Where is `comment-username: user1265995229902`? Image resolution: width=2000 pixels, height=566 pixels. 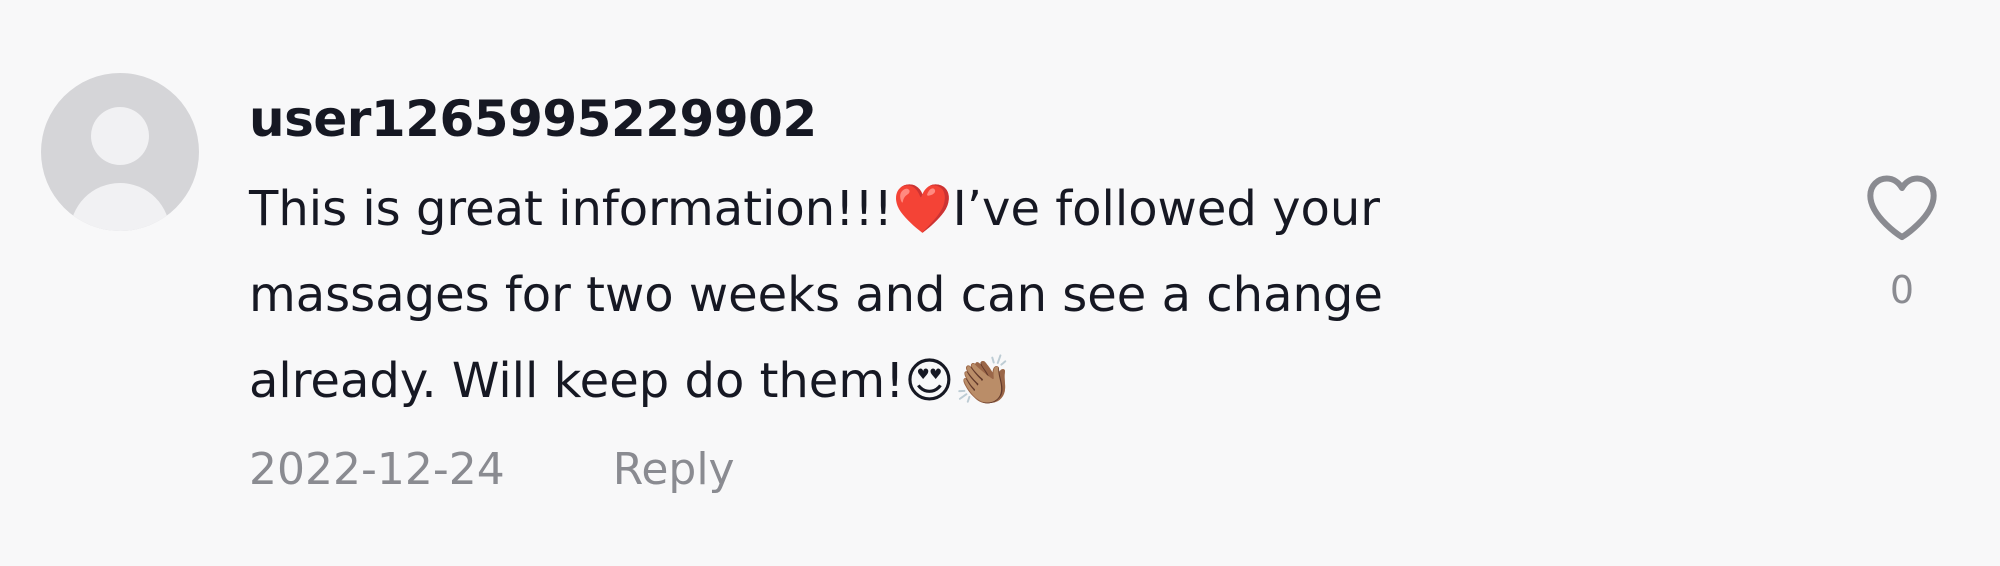 comment-username: user1265995229902 is located at coordinates (1029, 119).